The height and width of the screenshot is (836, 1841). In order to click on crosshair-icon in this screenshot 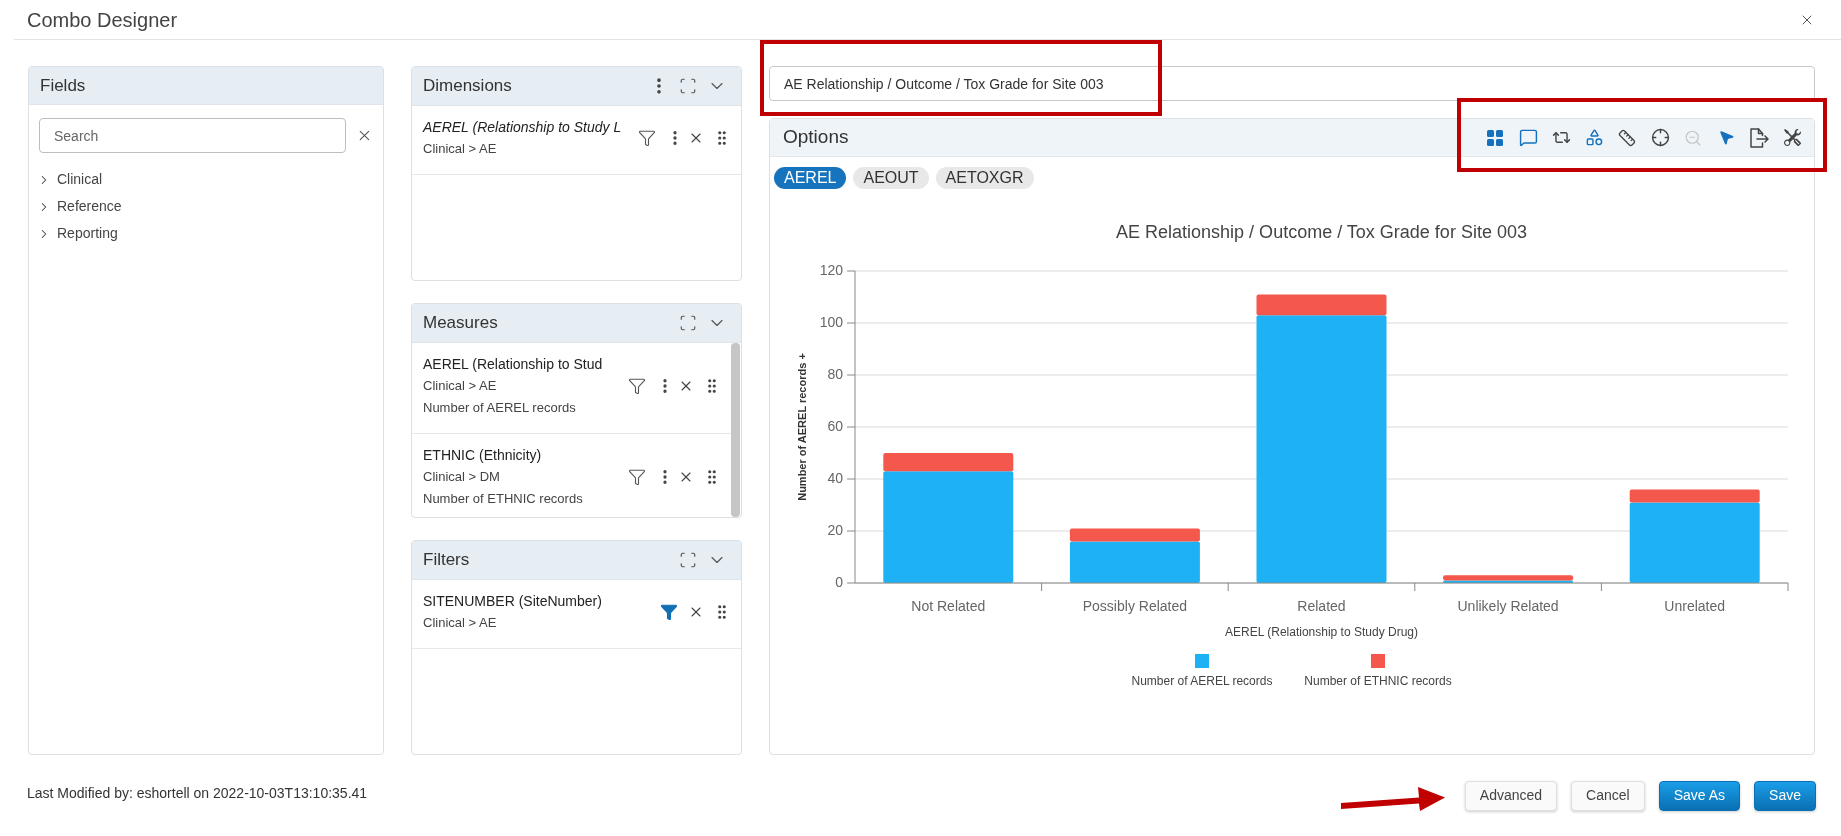, I will do `click(1660, 137)`.